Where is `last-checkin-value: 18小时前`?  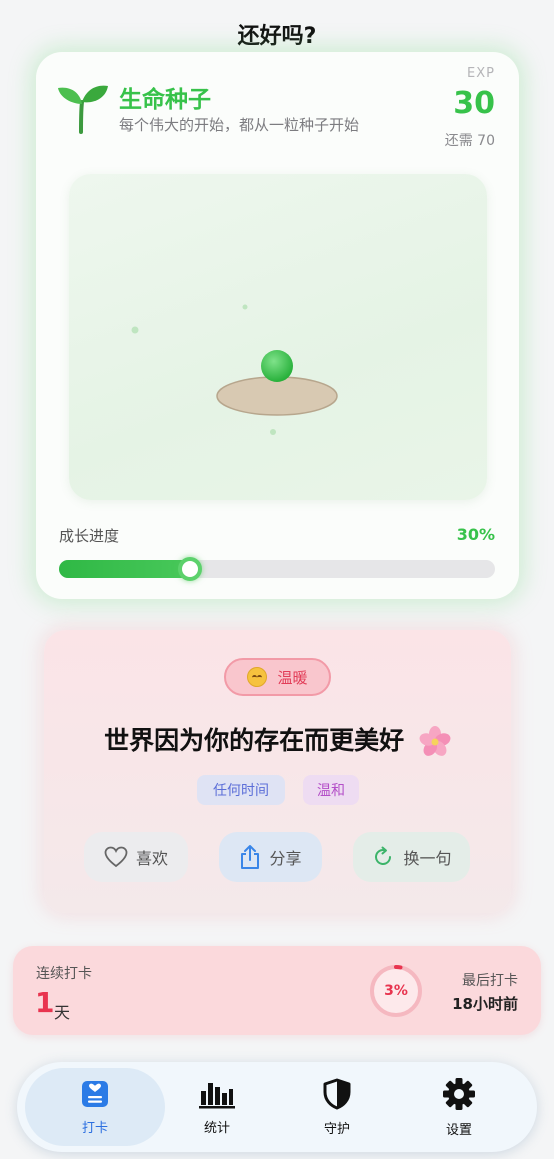 last-checkin-value: 18小时前 is located at coordinates (485, 1004).